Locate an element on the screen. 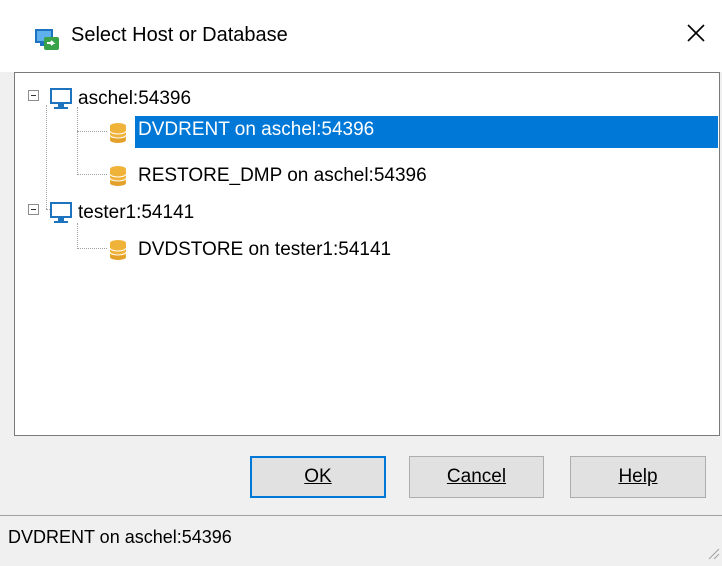 This screenshot has height=566, width=722. tree-database-item: DVDSTORE on tester1:54141 is located at coordinates (249, 250).